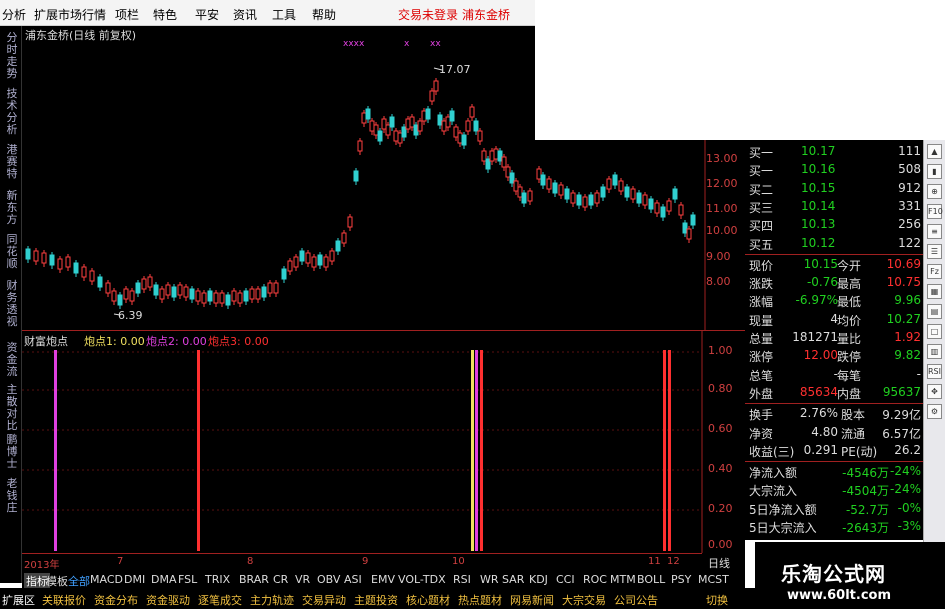 The image size is (945, 609). I want to click on indicator-tab: DMA, so click(164, 579).